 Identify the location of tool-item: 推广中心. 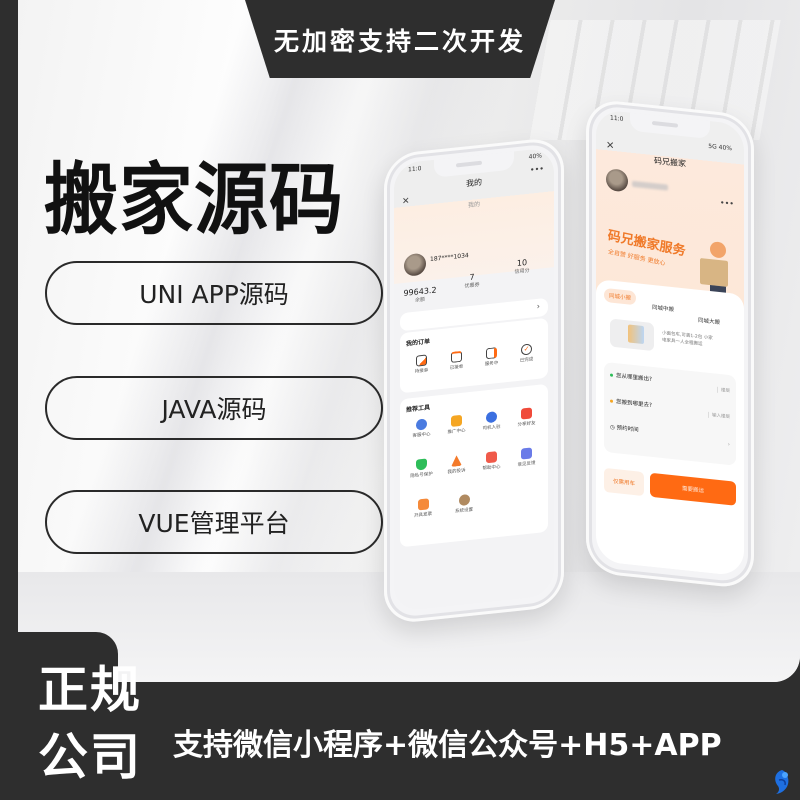
(457, 425).